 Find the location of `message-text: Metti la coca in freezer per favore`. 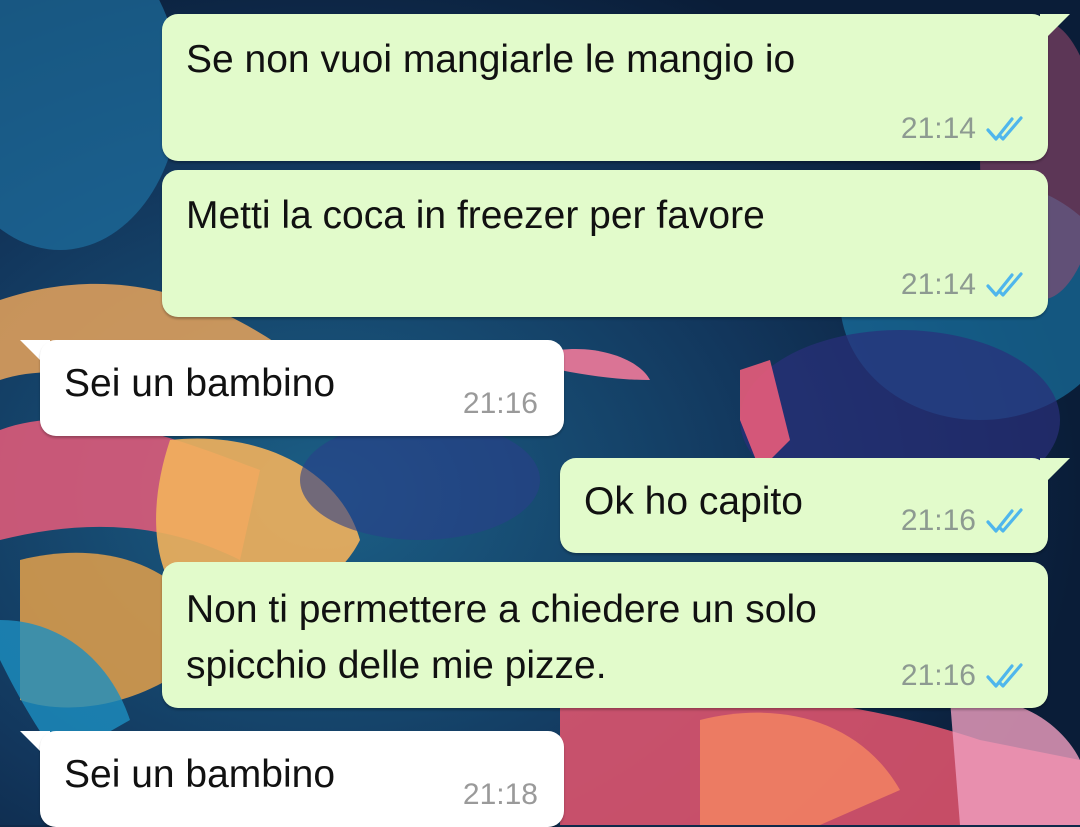

message-text: Metti la coca in freezer per favore is located at coordinates (475, 215).